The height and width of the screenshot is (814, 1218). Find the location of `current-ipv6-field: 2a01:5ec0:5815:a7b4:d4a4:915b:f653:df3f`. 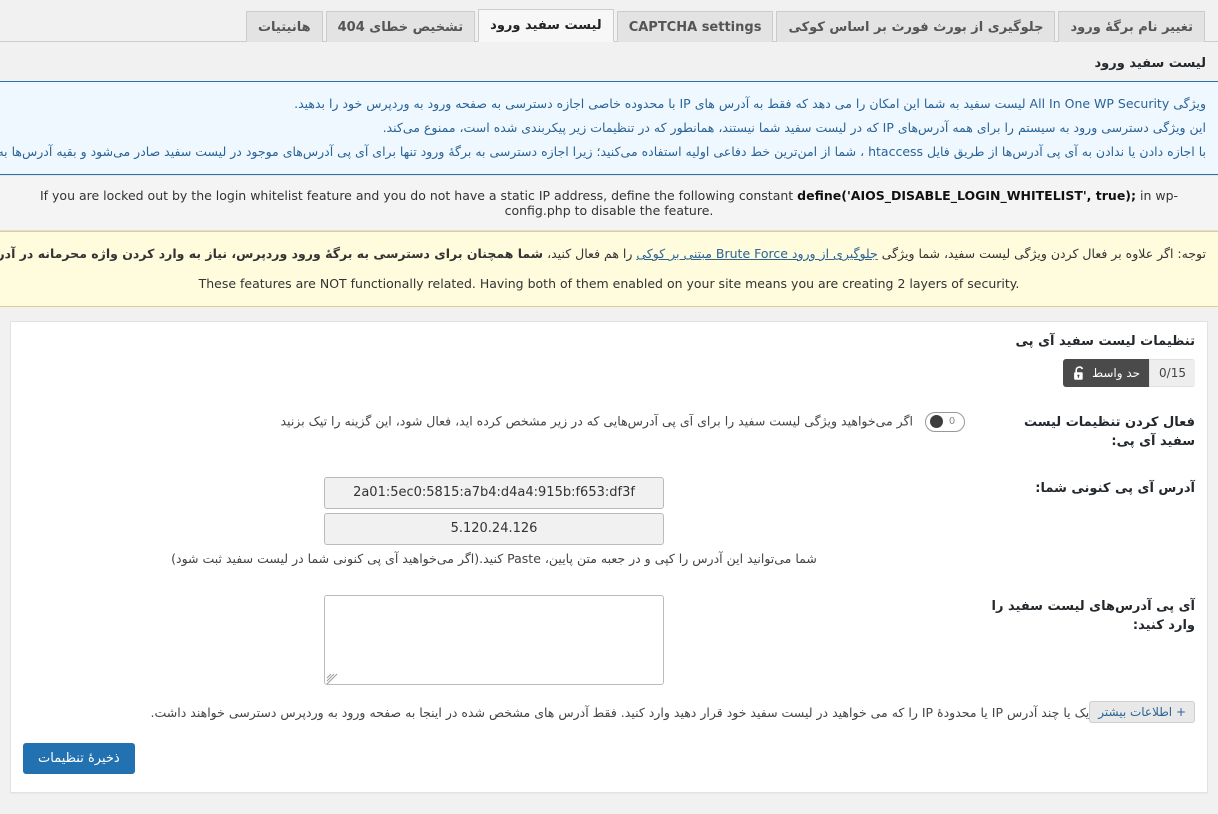

current-ipv6-field: 2a01:5ec0:5815:a7b4:d4a4:915b:f653:df3f is located at coordinates (494, 493).